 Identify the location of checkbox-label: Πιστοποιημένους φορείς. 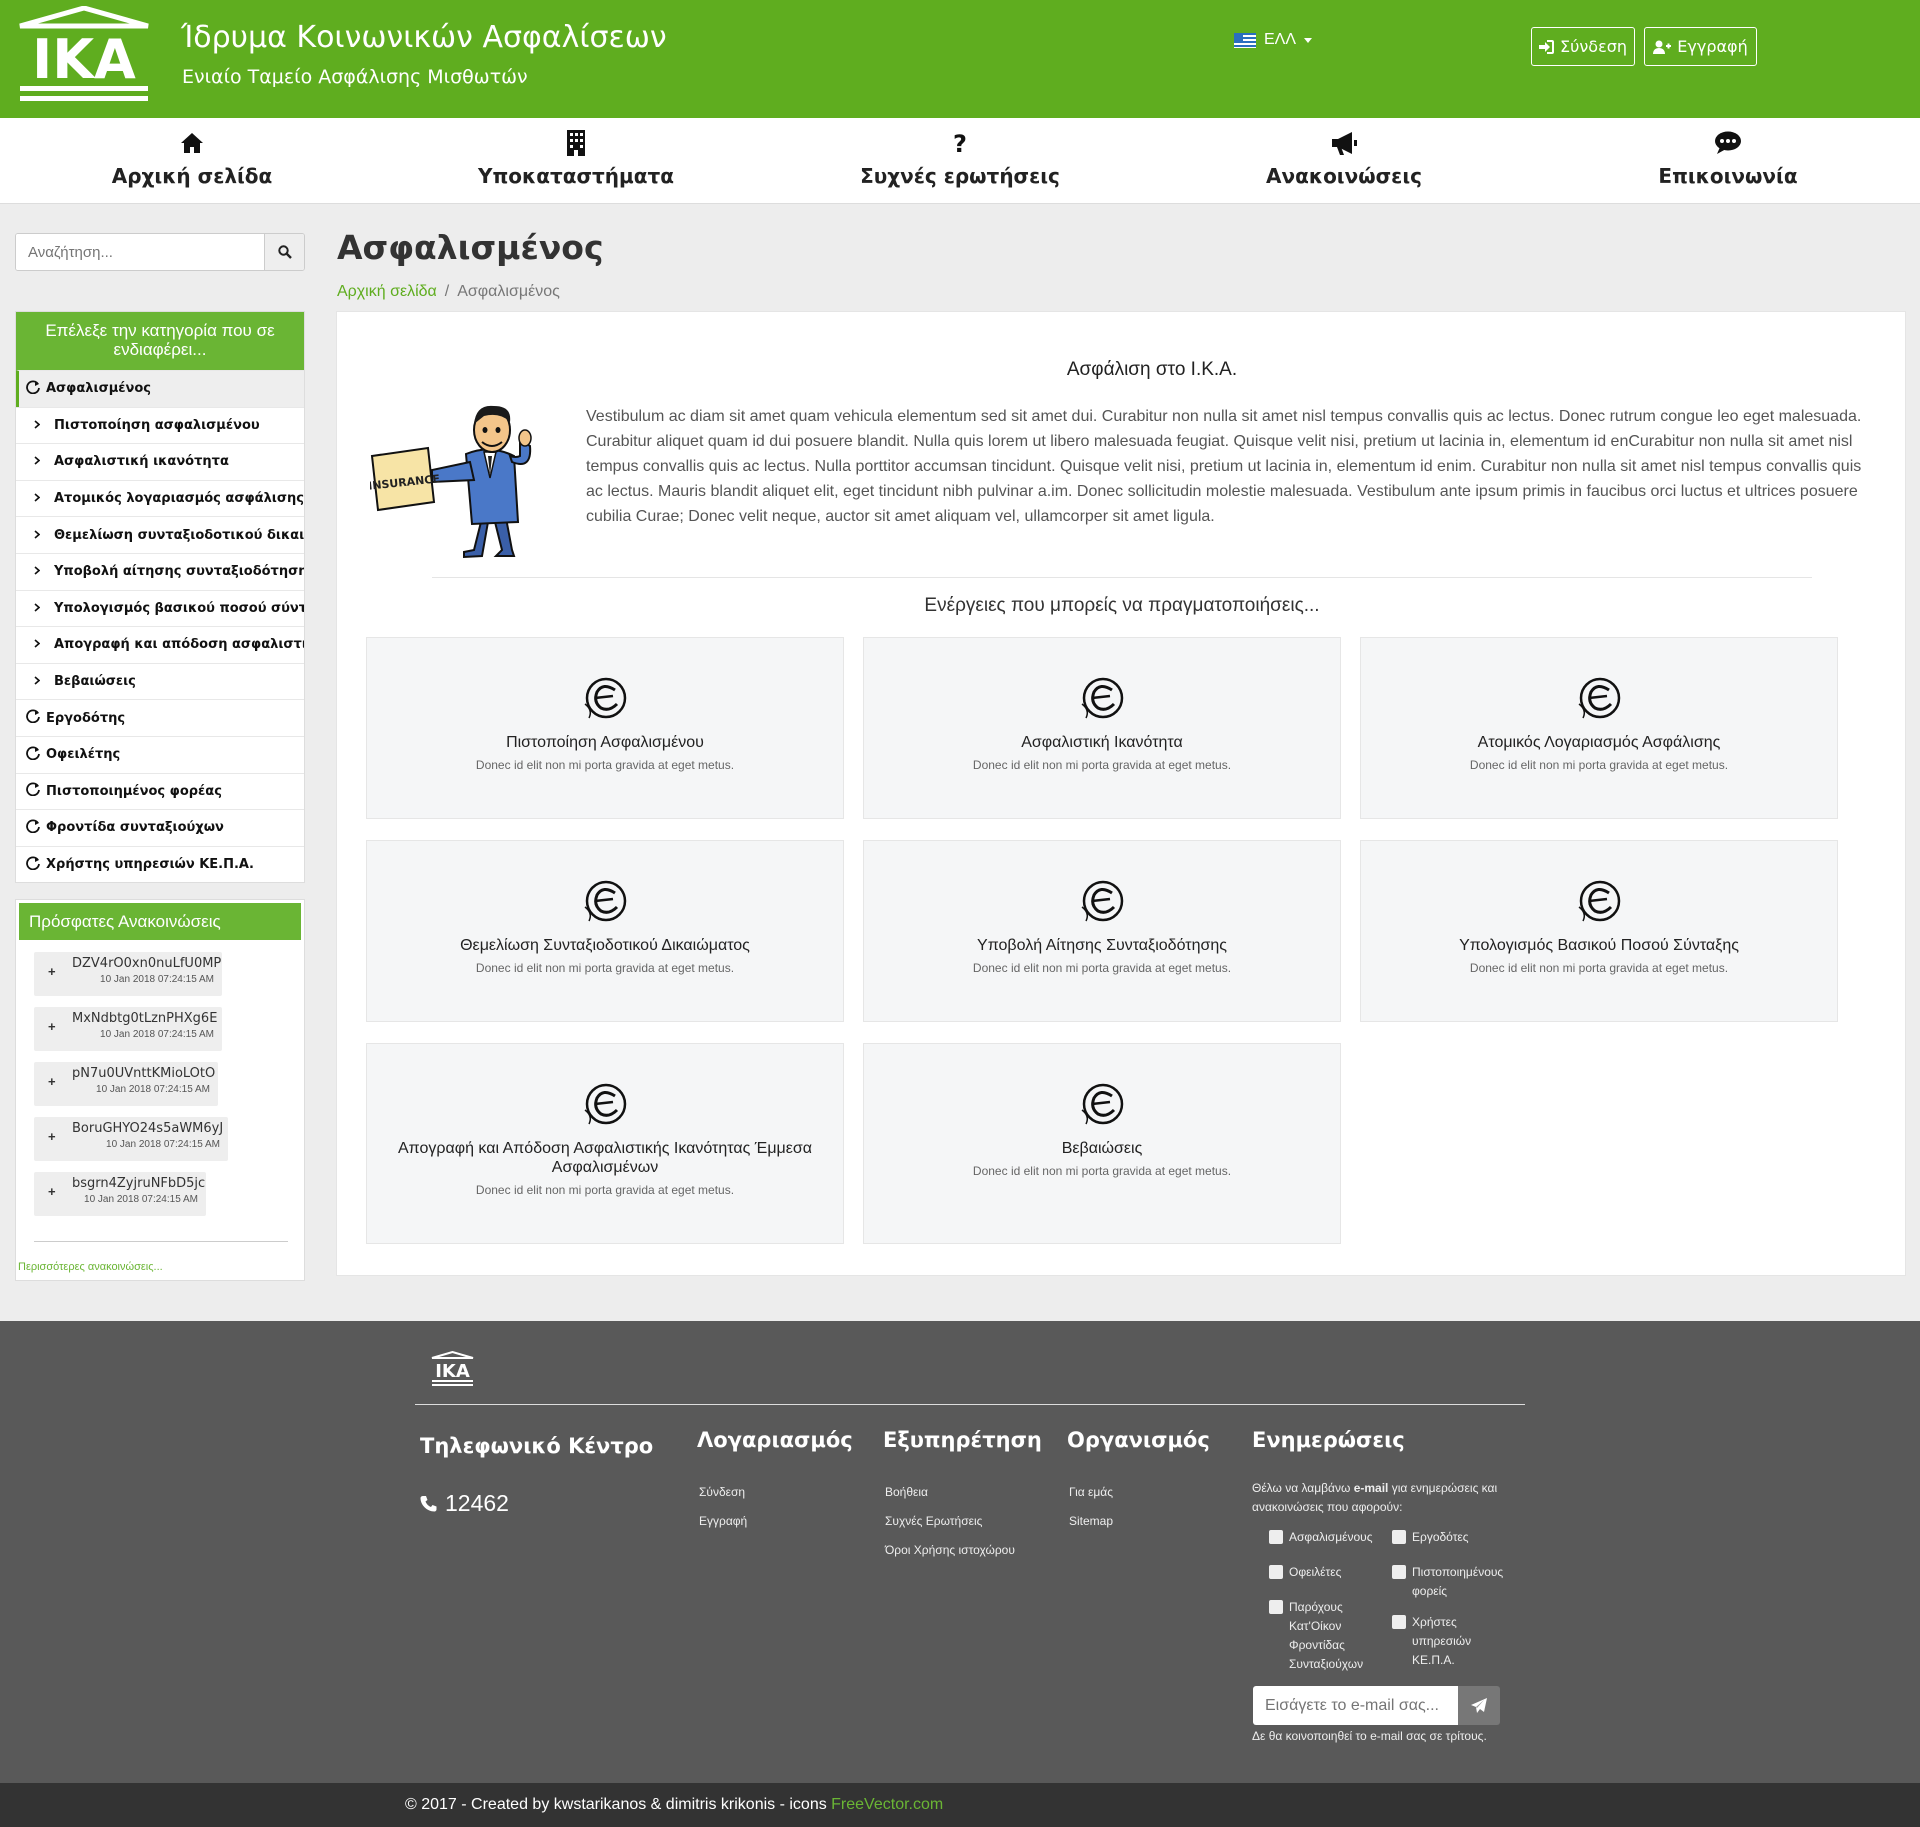
(1458, 1581).